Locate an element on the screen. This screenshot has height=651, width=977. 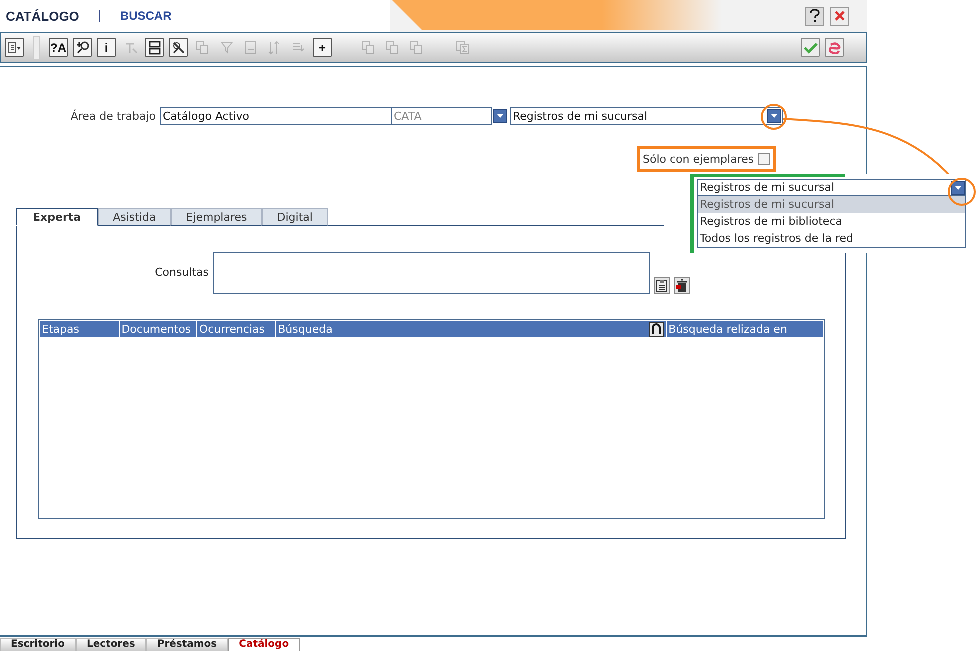
module-tab: Escritorio is located at coordinates (38, 644).